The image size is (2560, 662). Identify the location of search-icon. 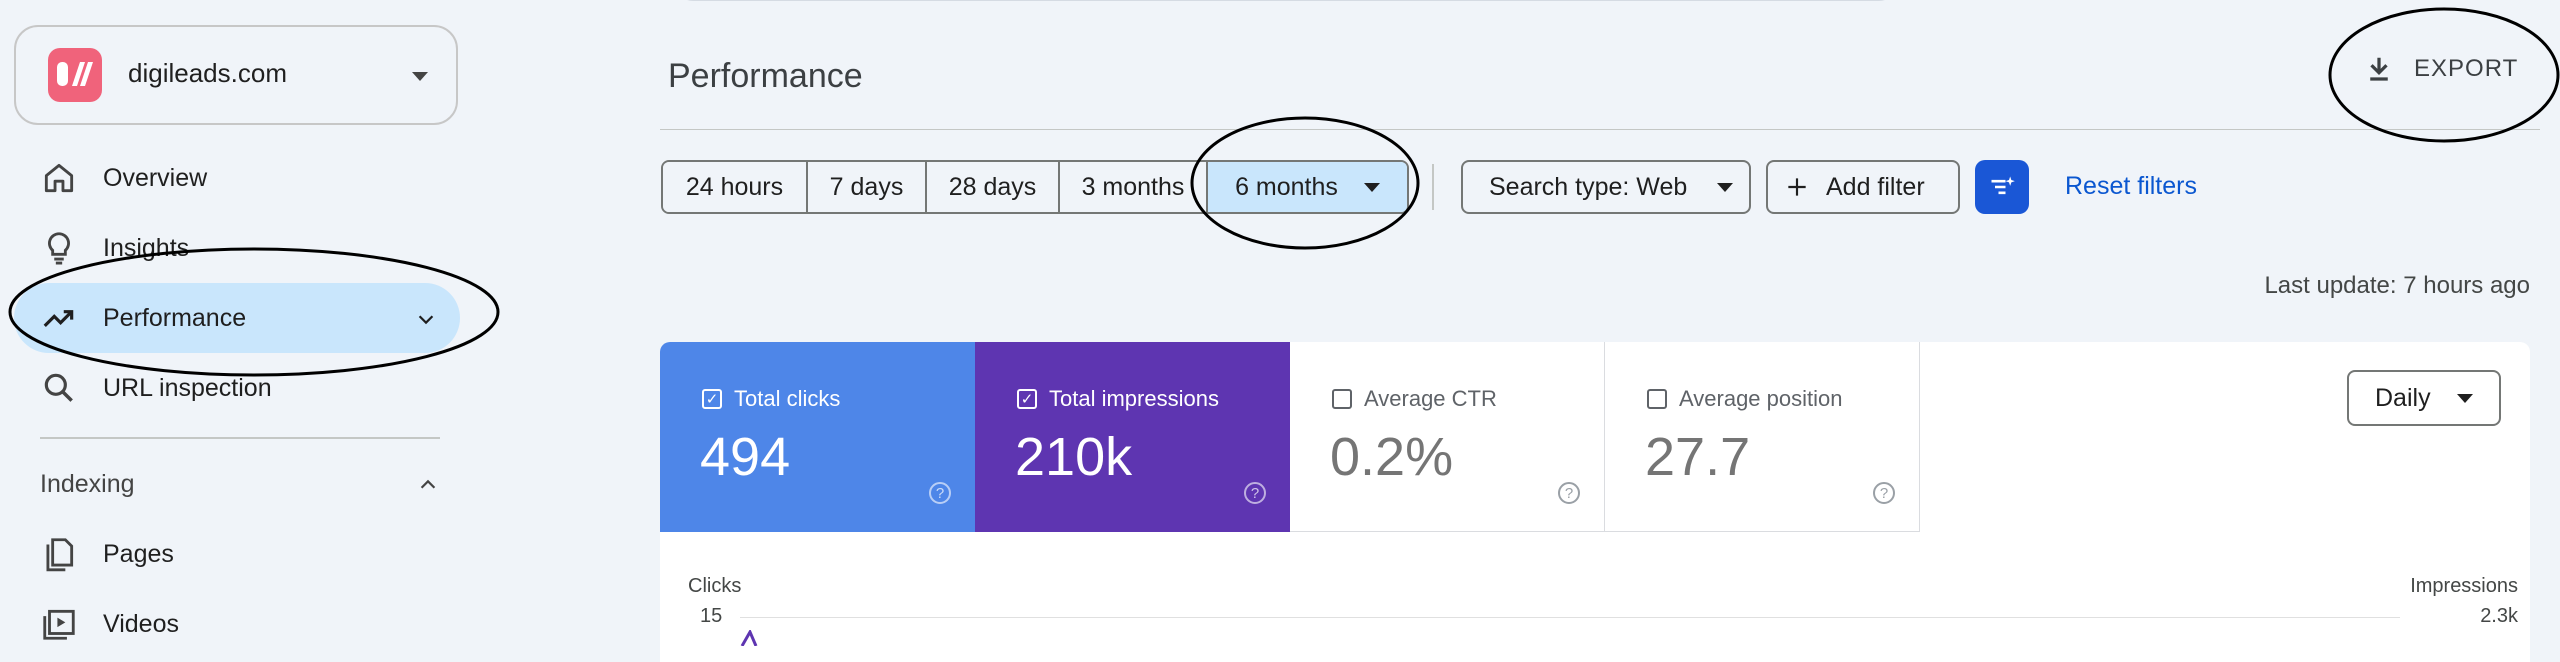
(58, 387).